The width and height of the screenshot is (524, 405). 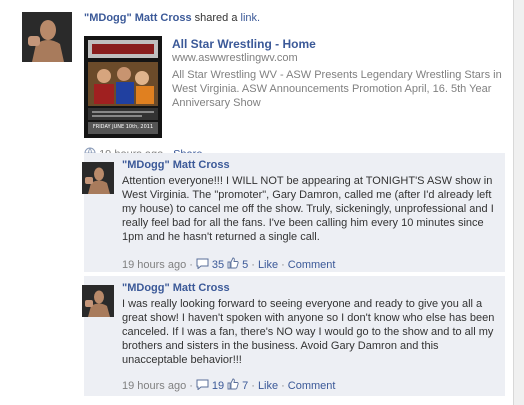 I want to click on story-author-link: "MDogg" Matt Cross, so click(x=138, y=18).